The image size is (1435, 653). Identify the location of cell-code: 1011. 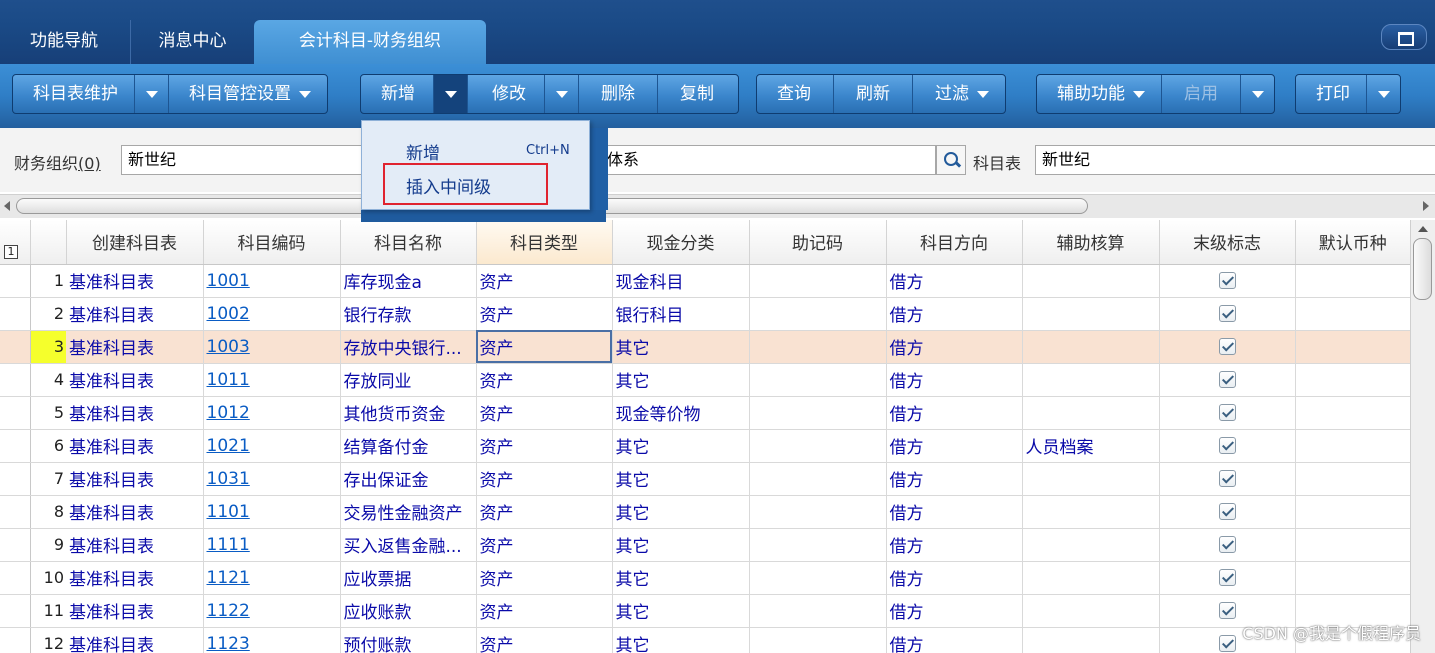
(272, 380).